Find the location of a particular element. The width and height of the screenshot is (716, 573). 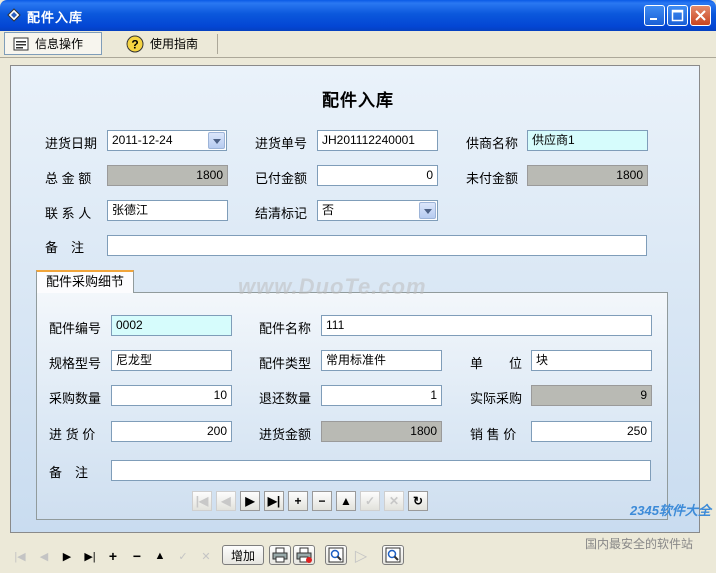

status-edit-button: ▲ is located at coordinates (160, 556).